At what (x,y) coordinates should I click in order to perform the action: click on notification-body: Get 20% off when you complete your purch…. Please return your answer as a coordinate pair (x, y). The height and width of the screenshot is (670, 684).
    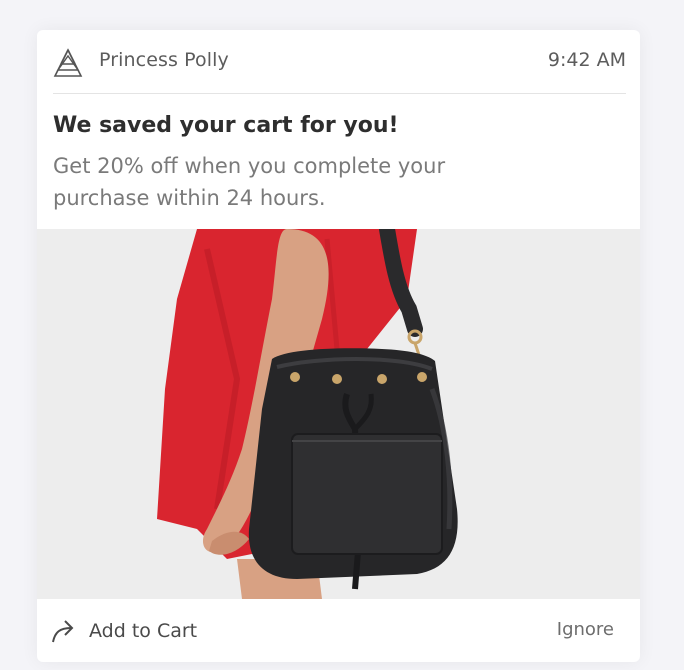
    Looking at the image, I should click on (249, 182).